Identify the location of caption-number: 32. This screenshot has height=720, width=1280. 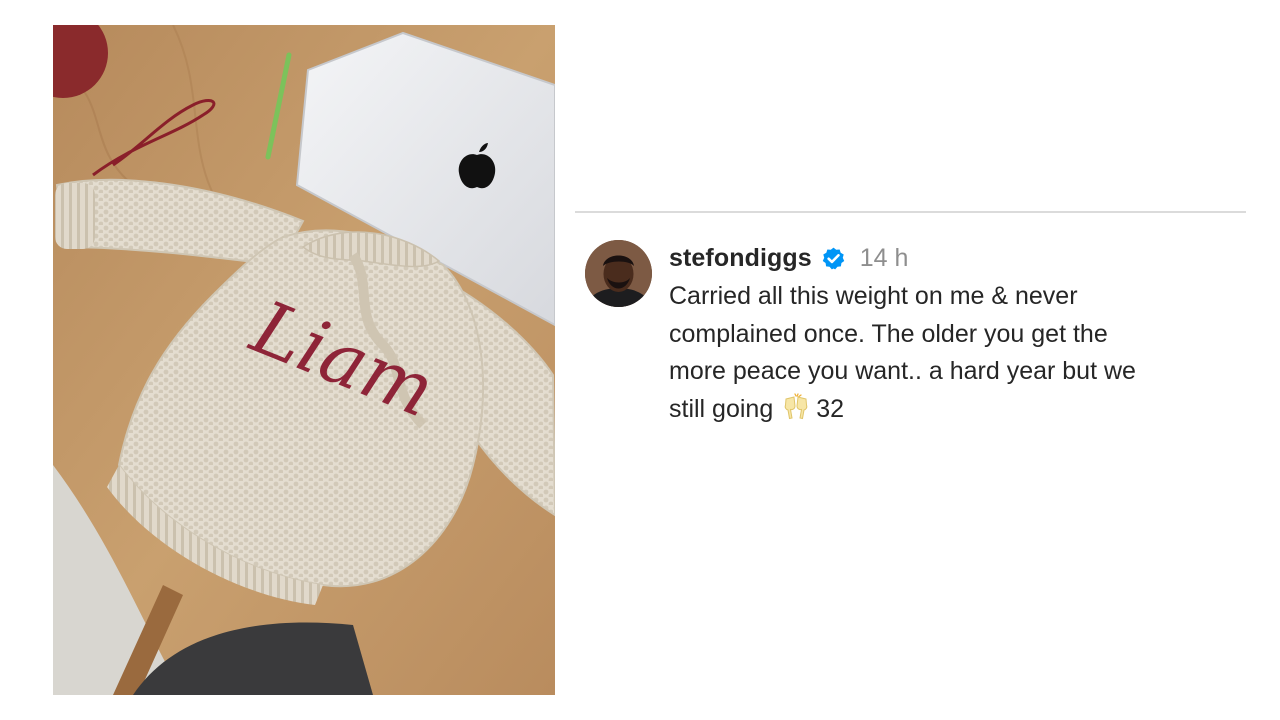
(830, 408).